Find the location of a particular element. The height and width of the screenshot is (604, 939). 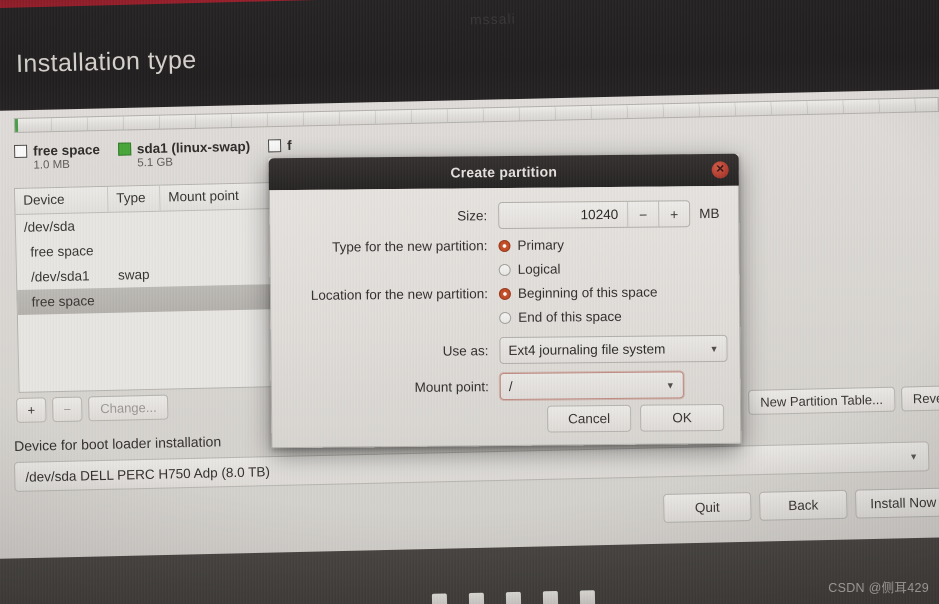

cancel-button: Cancel is located at coordinates (589, 418).